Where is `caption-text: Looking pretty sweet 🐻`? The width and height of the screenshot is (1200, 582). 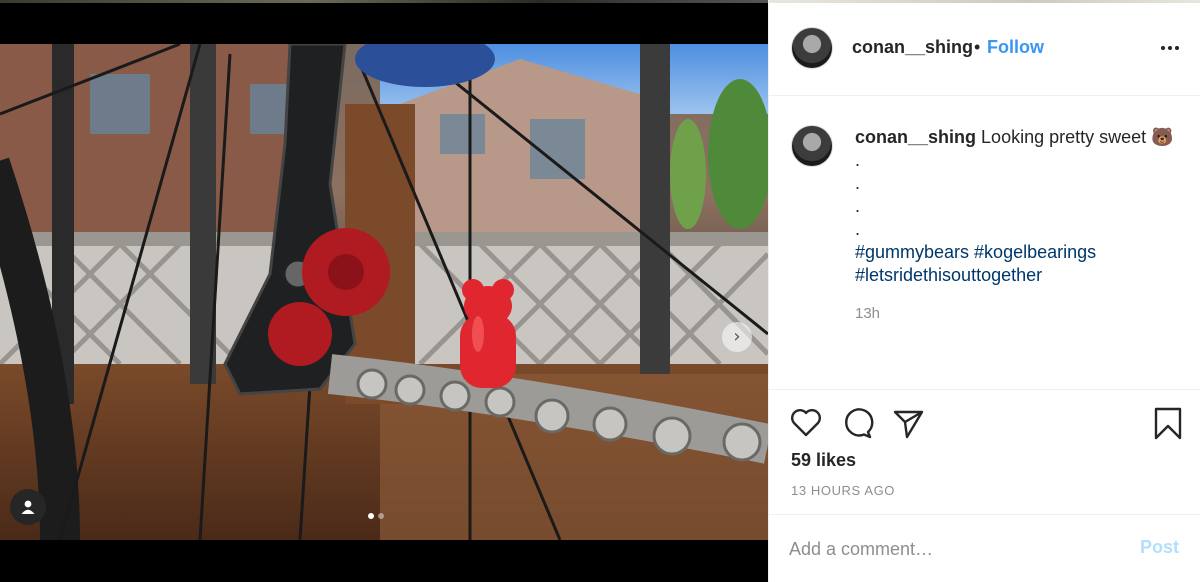 caption-text: Looking pretty sweet 🐻 is located at coordinates (1077, 137).